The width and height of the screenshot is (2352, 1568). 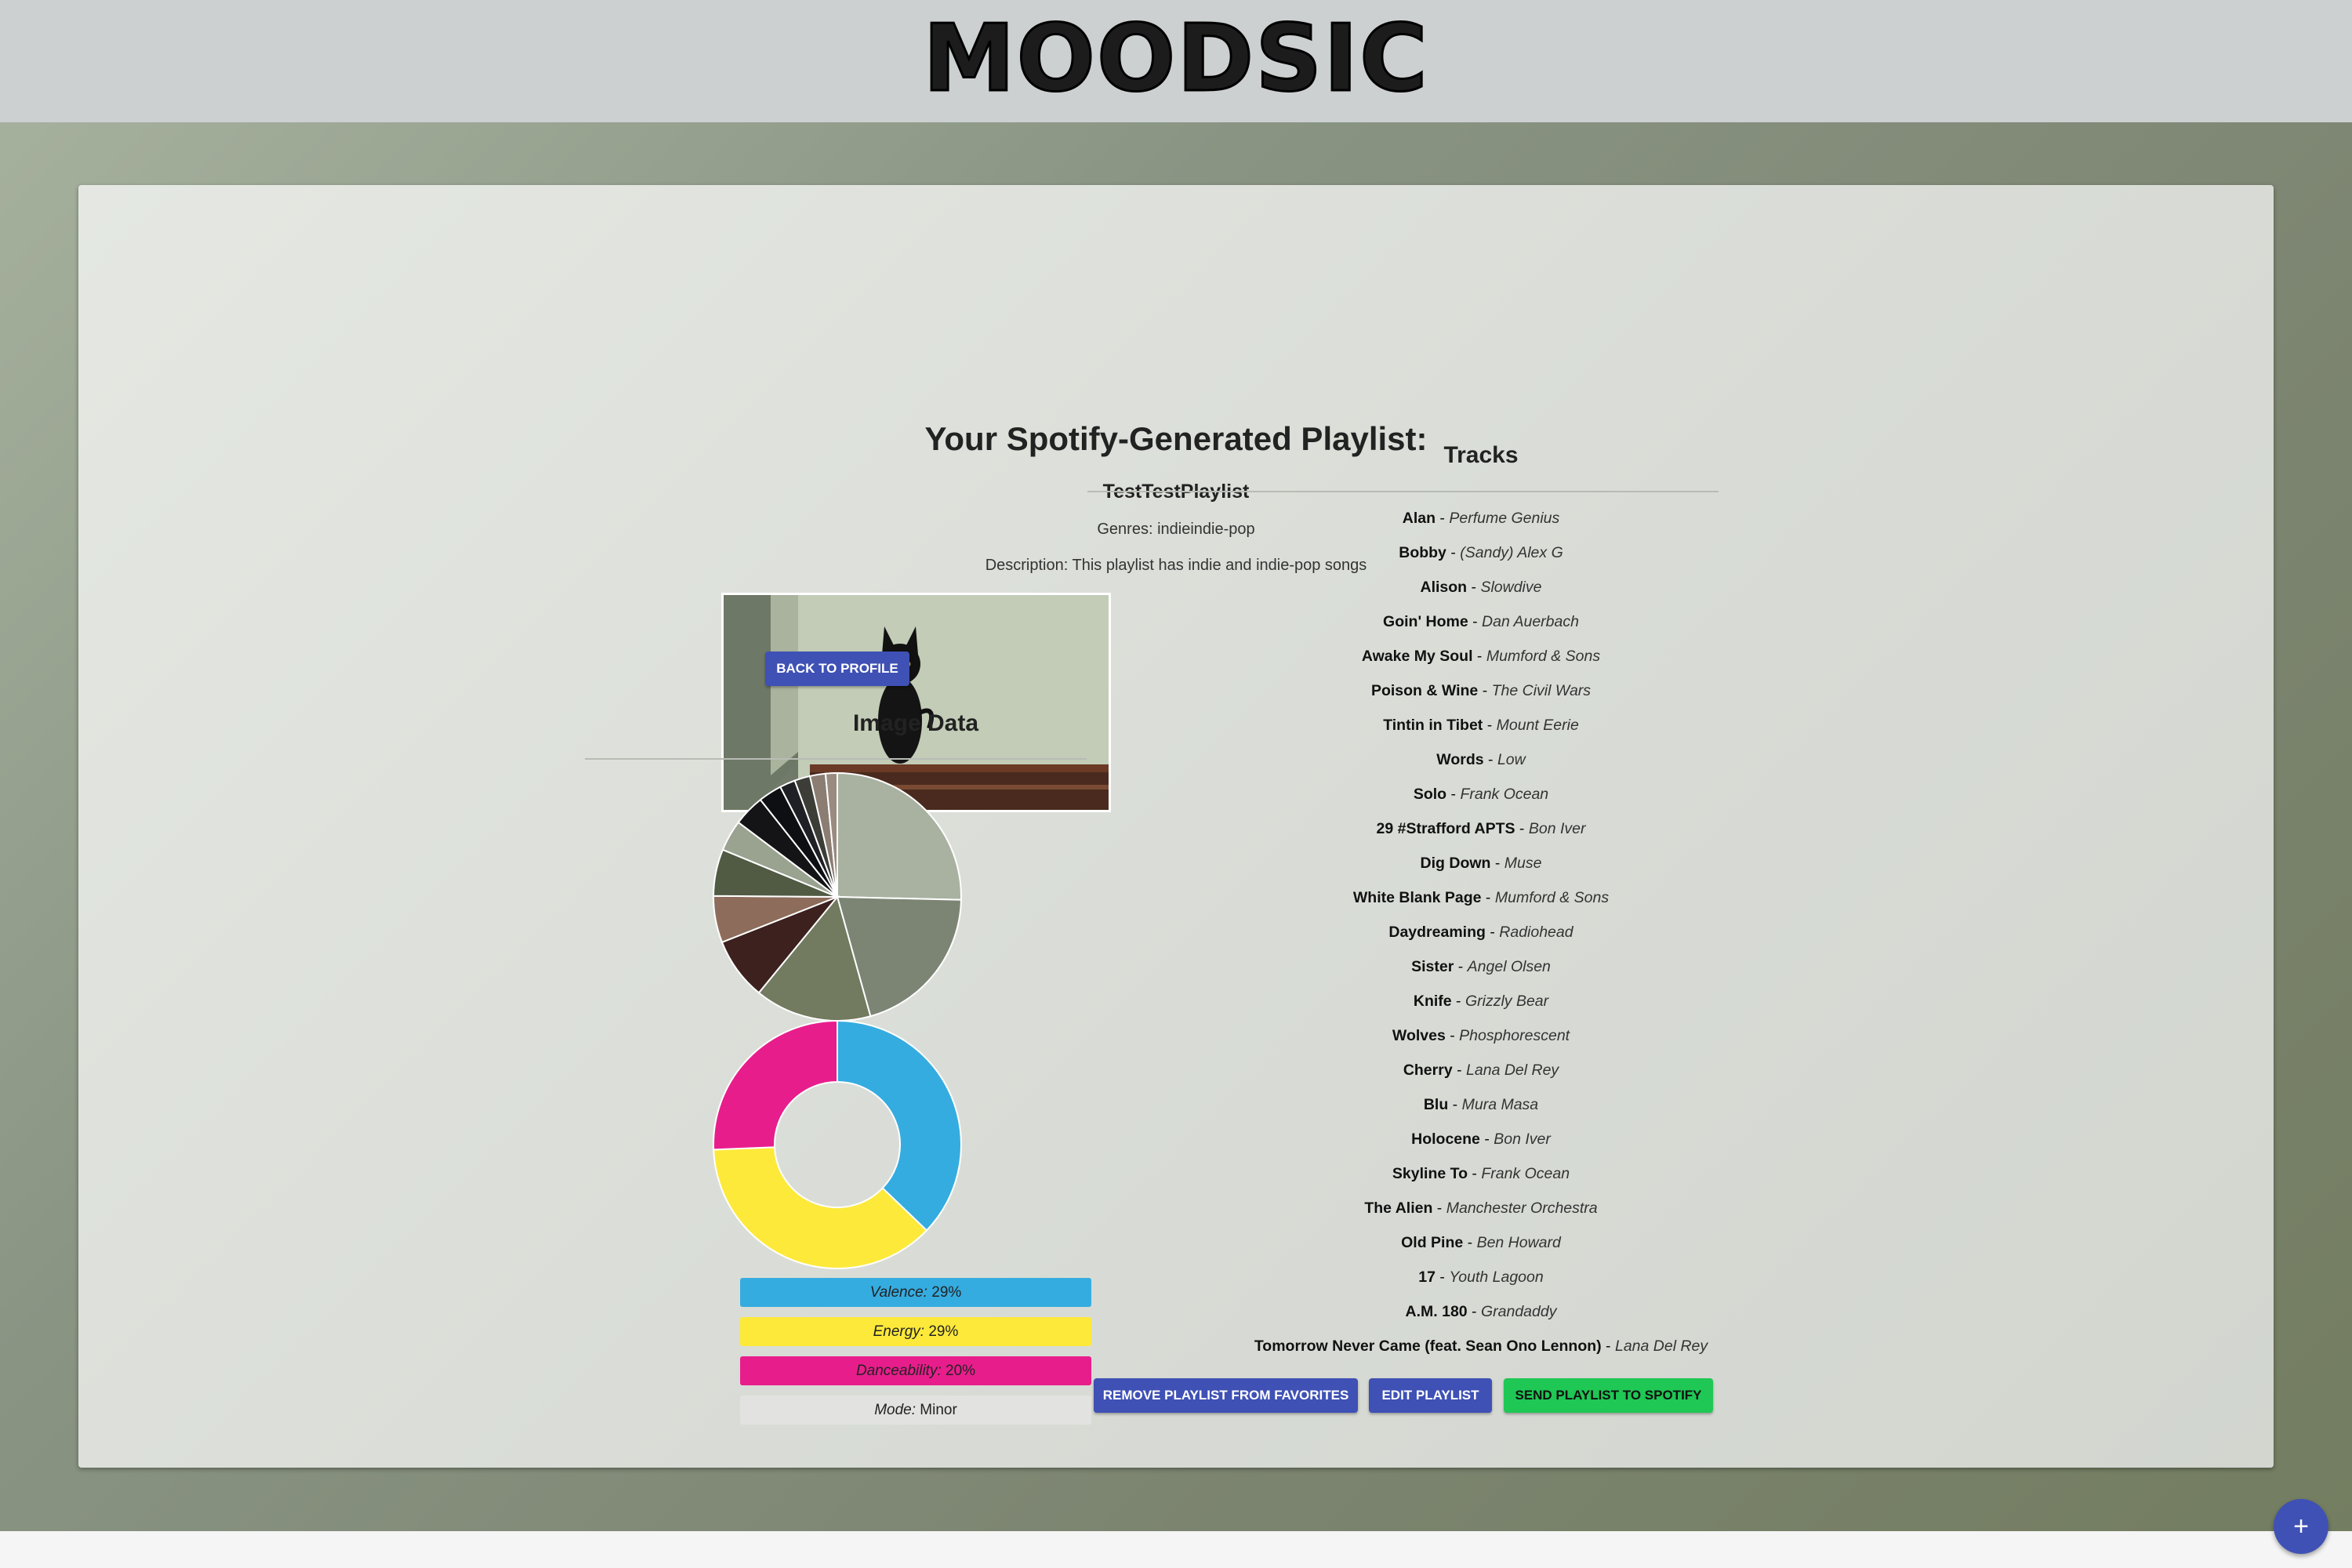 I want to click on danceability-bar: Danceability: 20%, so click(x=915, y=1370).